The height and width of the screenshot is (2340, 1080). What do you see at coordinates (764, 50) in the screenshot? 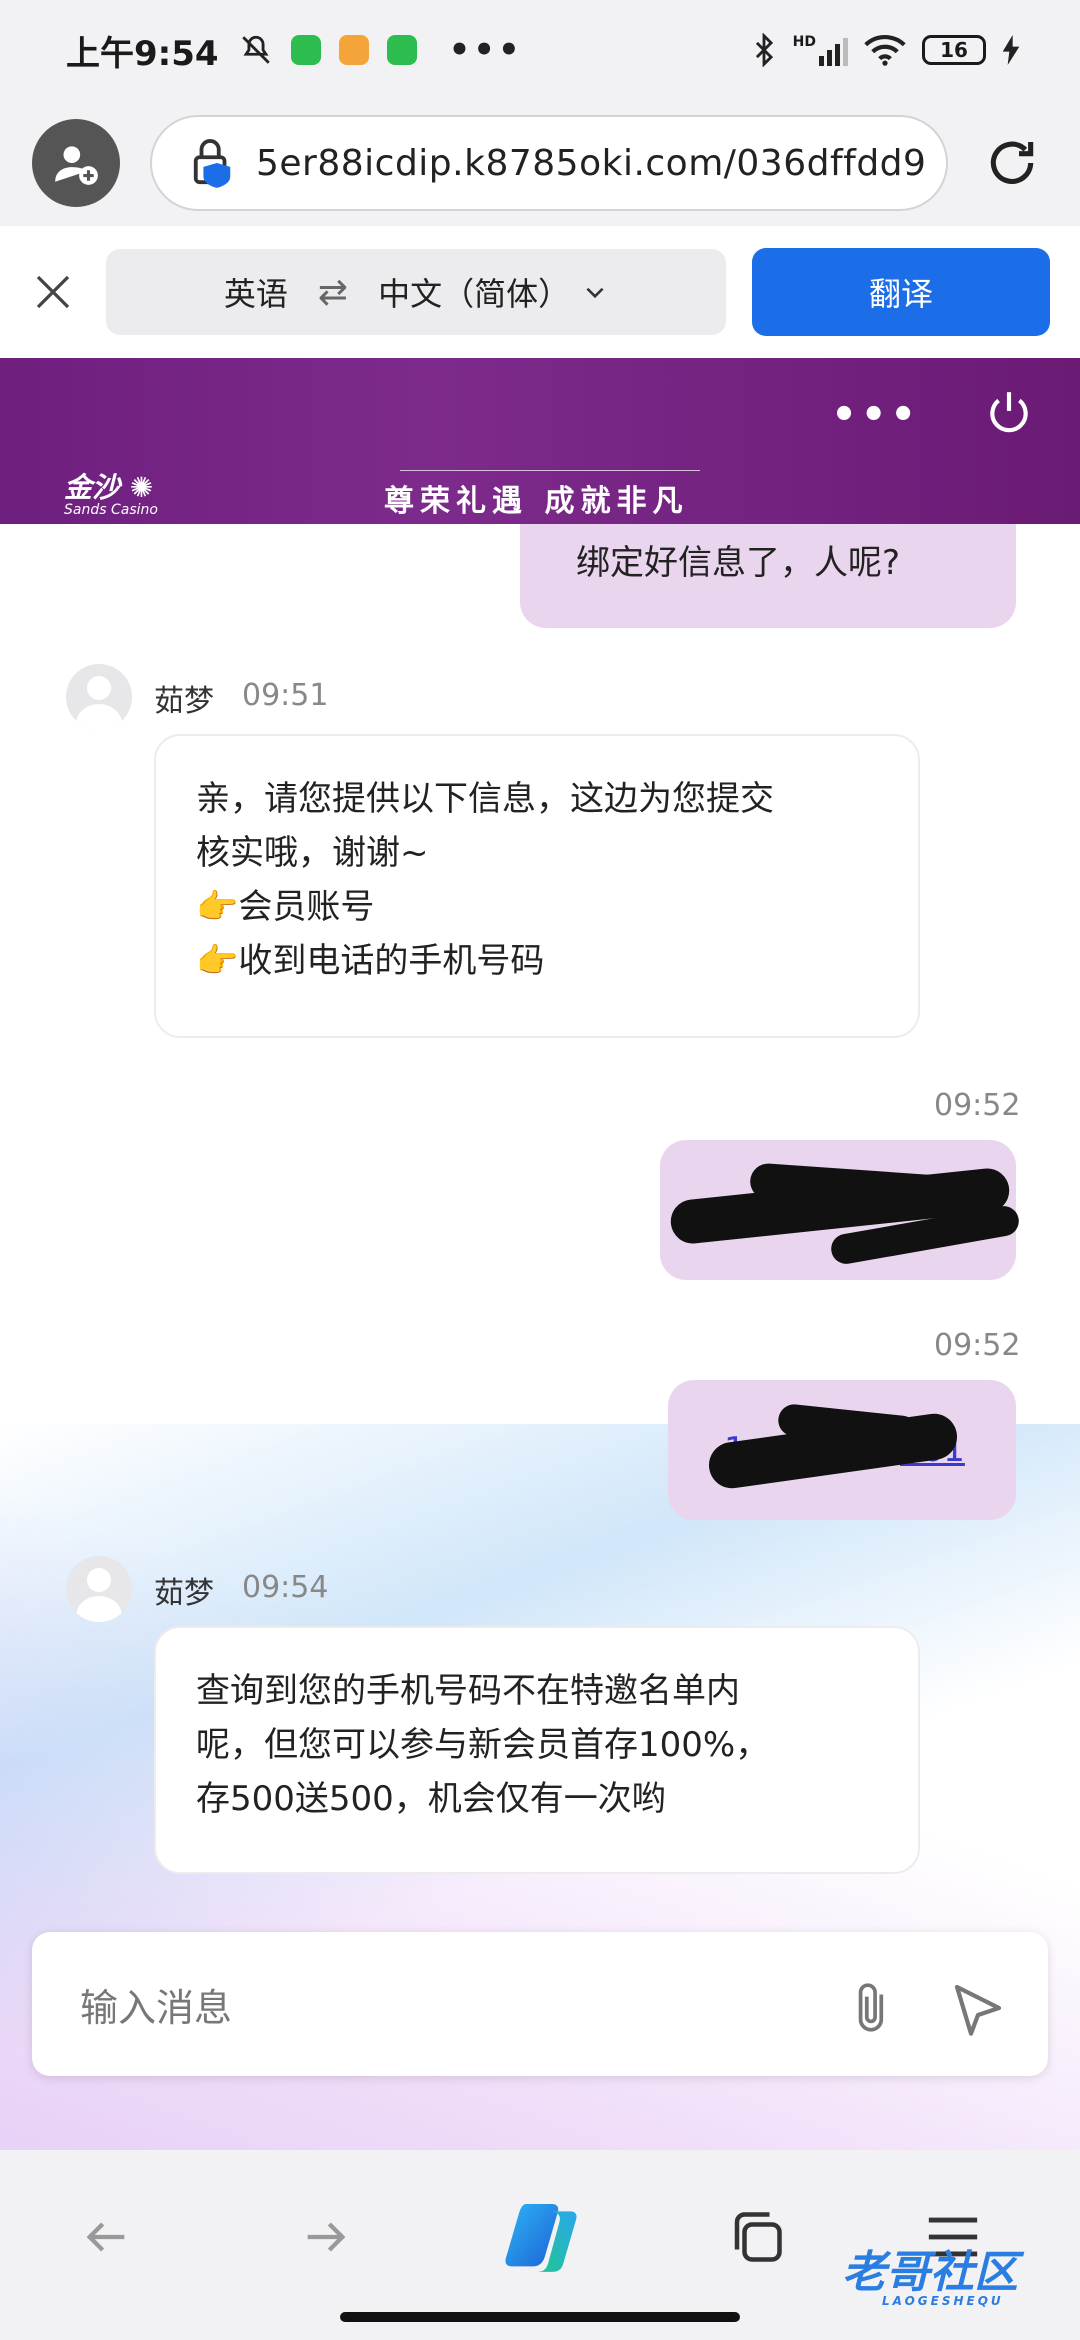
I see `bluetooth-icon` at bounding box center [764, 50].